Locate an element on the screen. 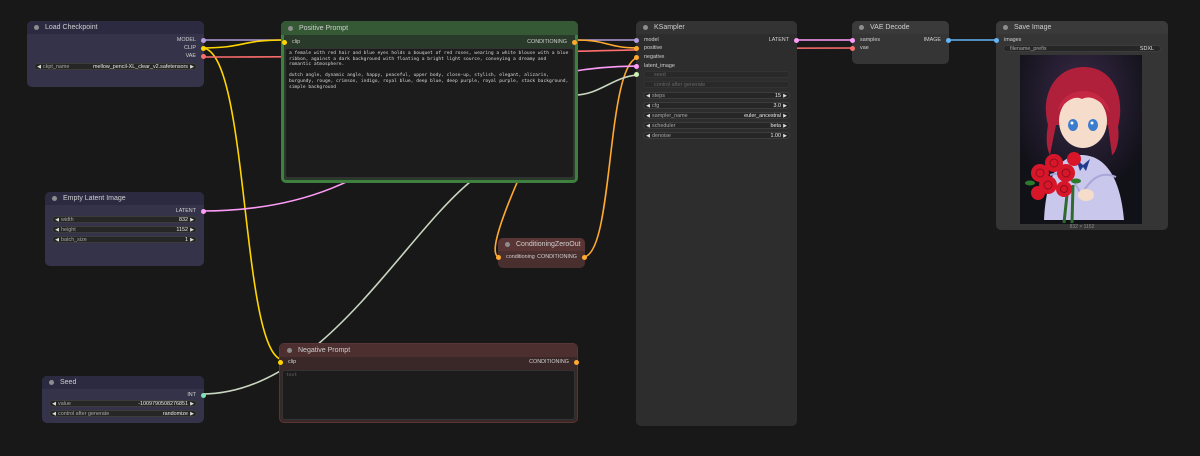 Image resolution: width=1200 pixels, height=456 pixels. input-negative: negative is located at coordinates (649, 57).